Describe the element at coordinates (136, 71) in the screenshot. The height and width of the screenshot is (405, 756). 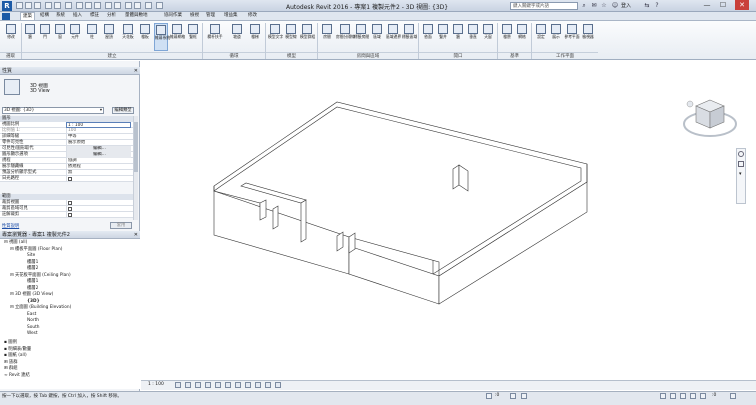
I see `close-icon: ✕` at that location.